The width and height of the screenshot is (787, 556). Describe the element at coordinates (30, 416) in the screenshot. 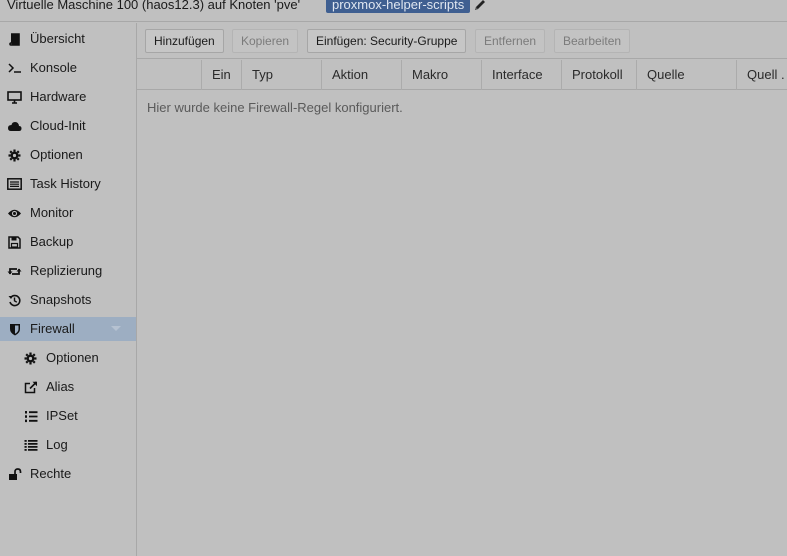

I see `list-ol-icon` at that location.